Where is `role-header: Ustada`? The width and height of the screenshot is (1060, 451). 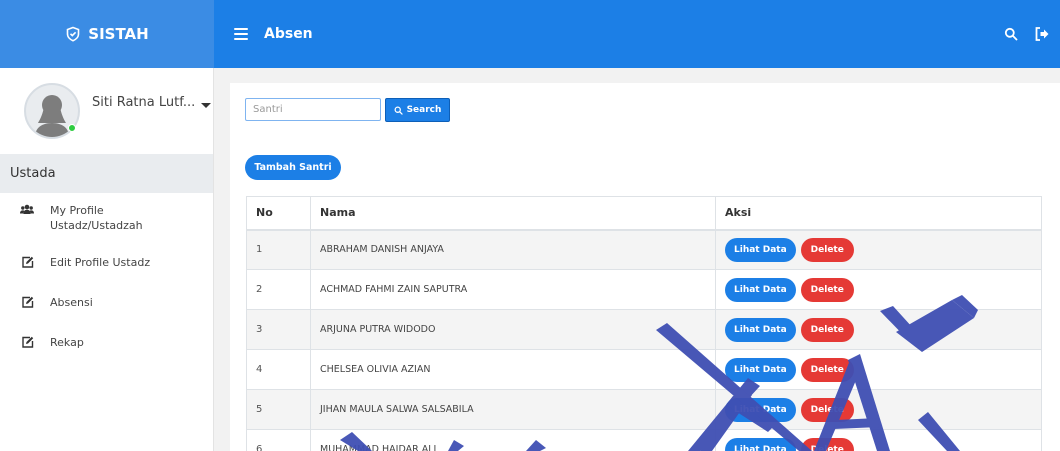 role-header: Ustada is located at coordinates (106, 173).